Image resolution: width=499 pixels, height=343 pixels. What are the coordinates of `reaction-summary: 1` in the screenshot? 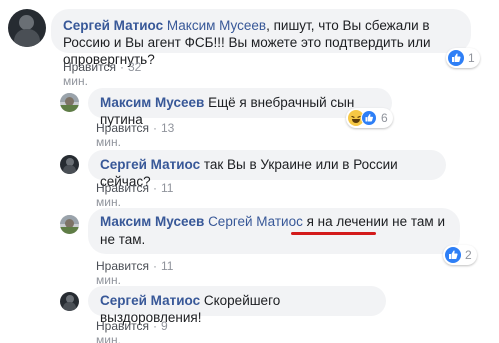 It's located at (463, 58).